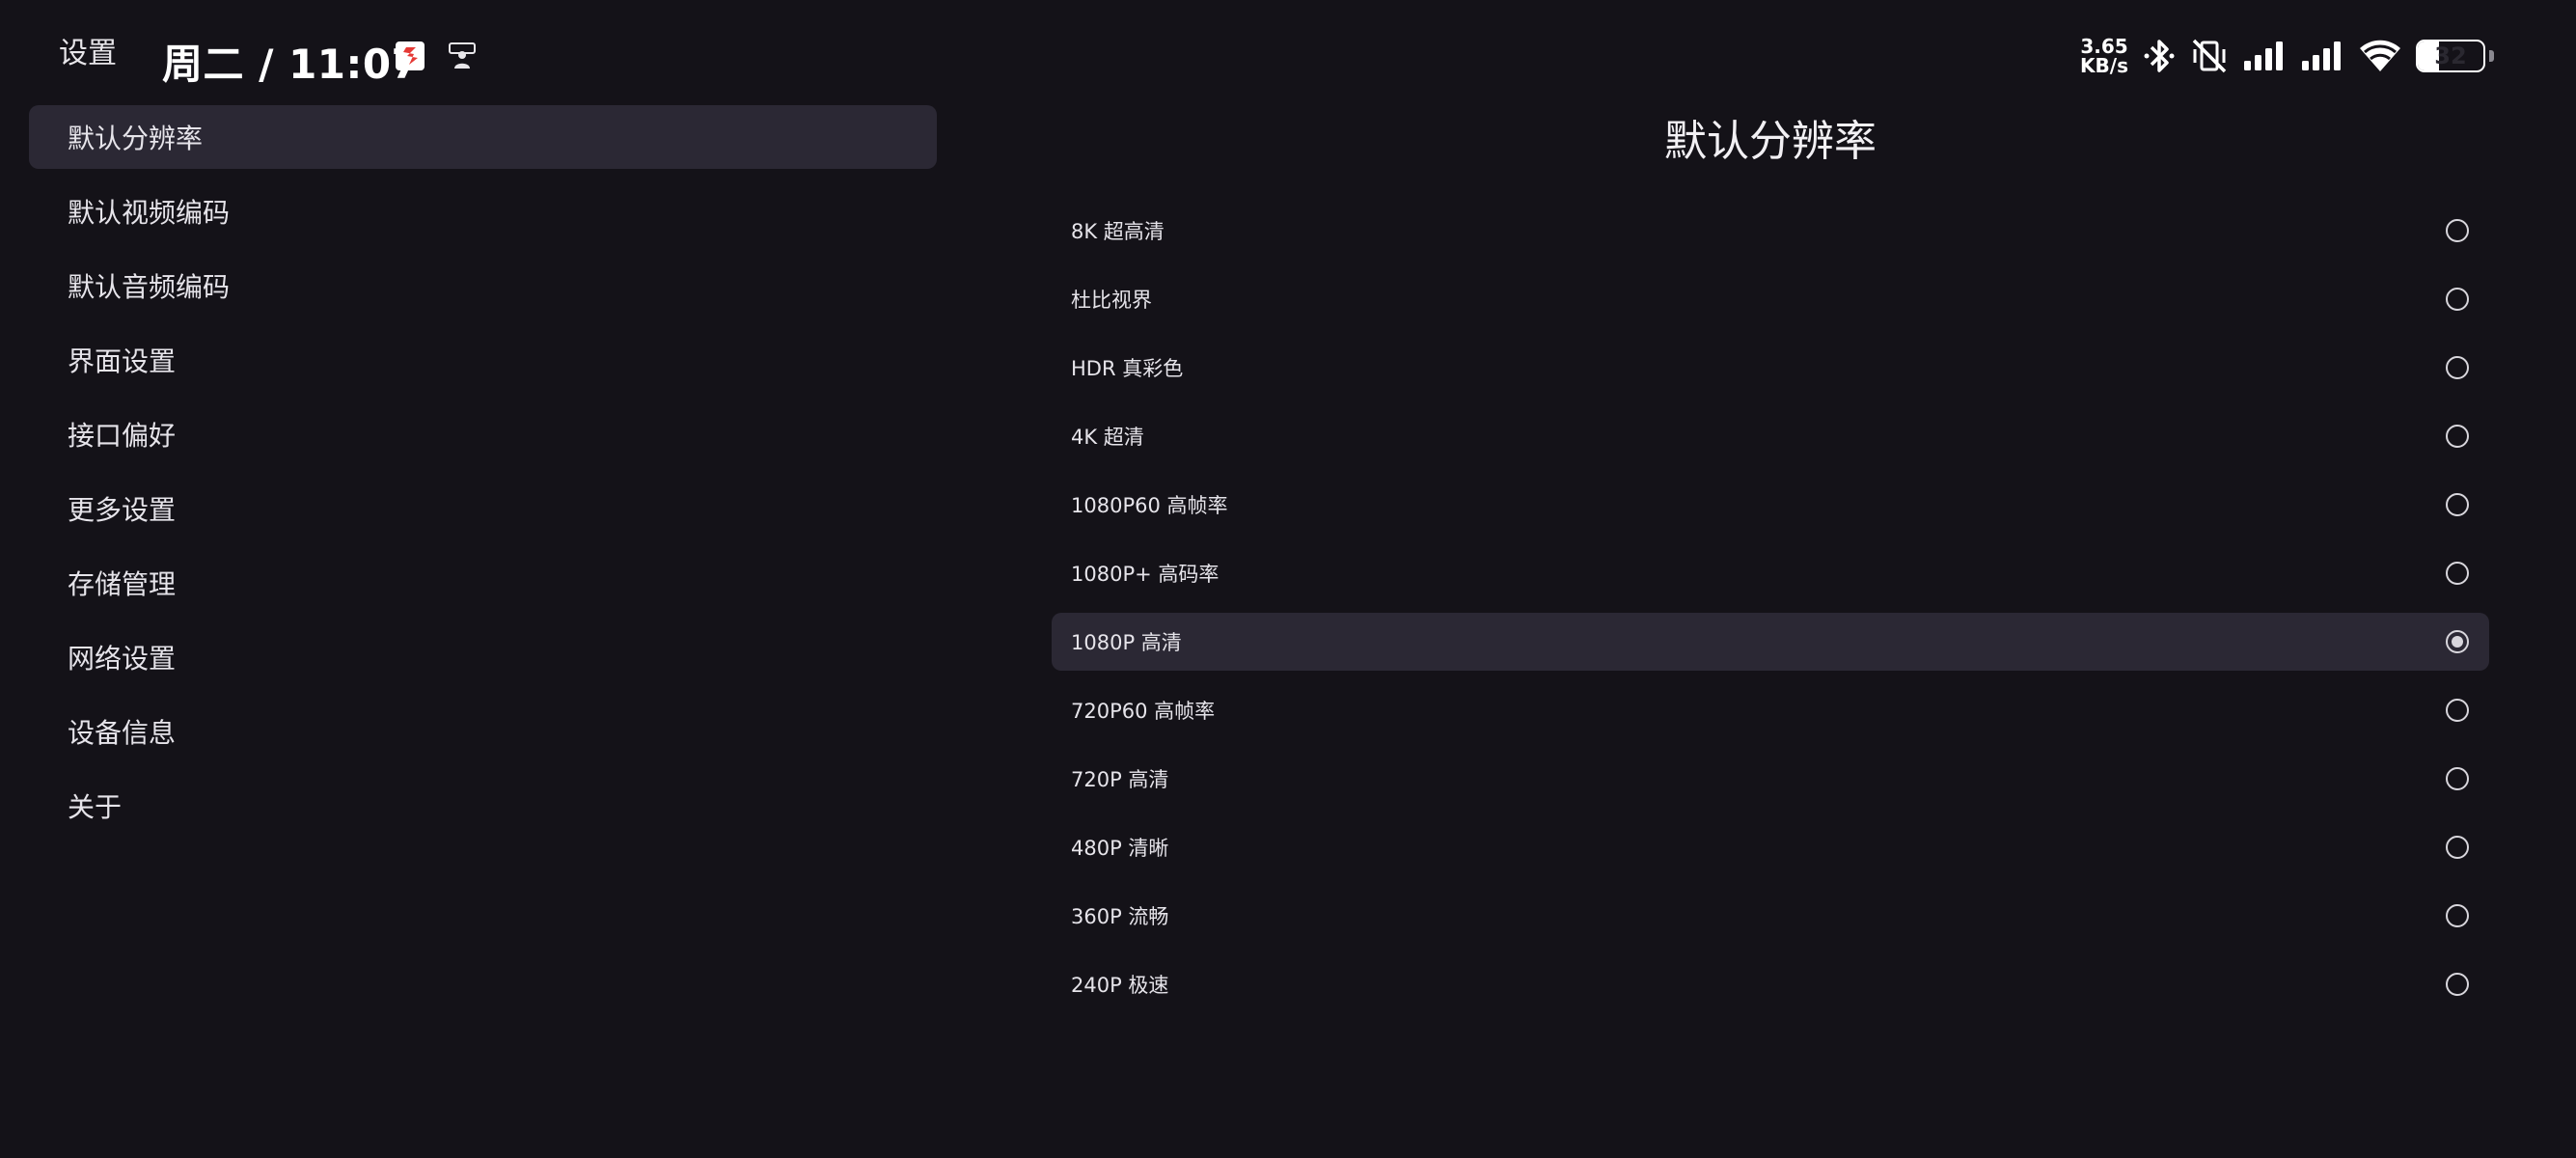 The image size is (2576, 1158). Describe the element at coordinates (1770, 299) in the screenshot. I see `resolution-option: 杜比视界` at that location.